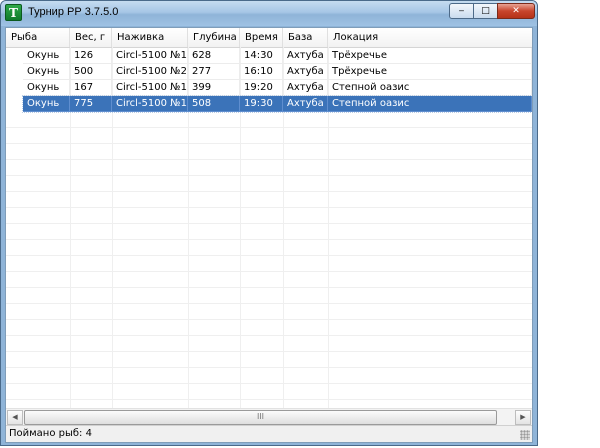 This screenshot has width=600, height=448. I want to click on scroll-right-button: ▶, so click(523, 417).